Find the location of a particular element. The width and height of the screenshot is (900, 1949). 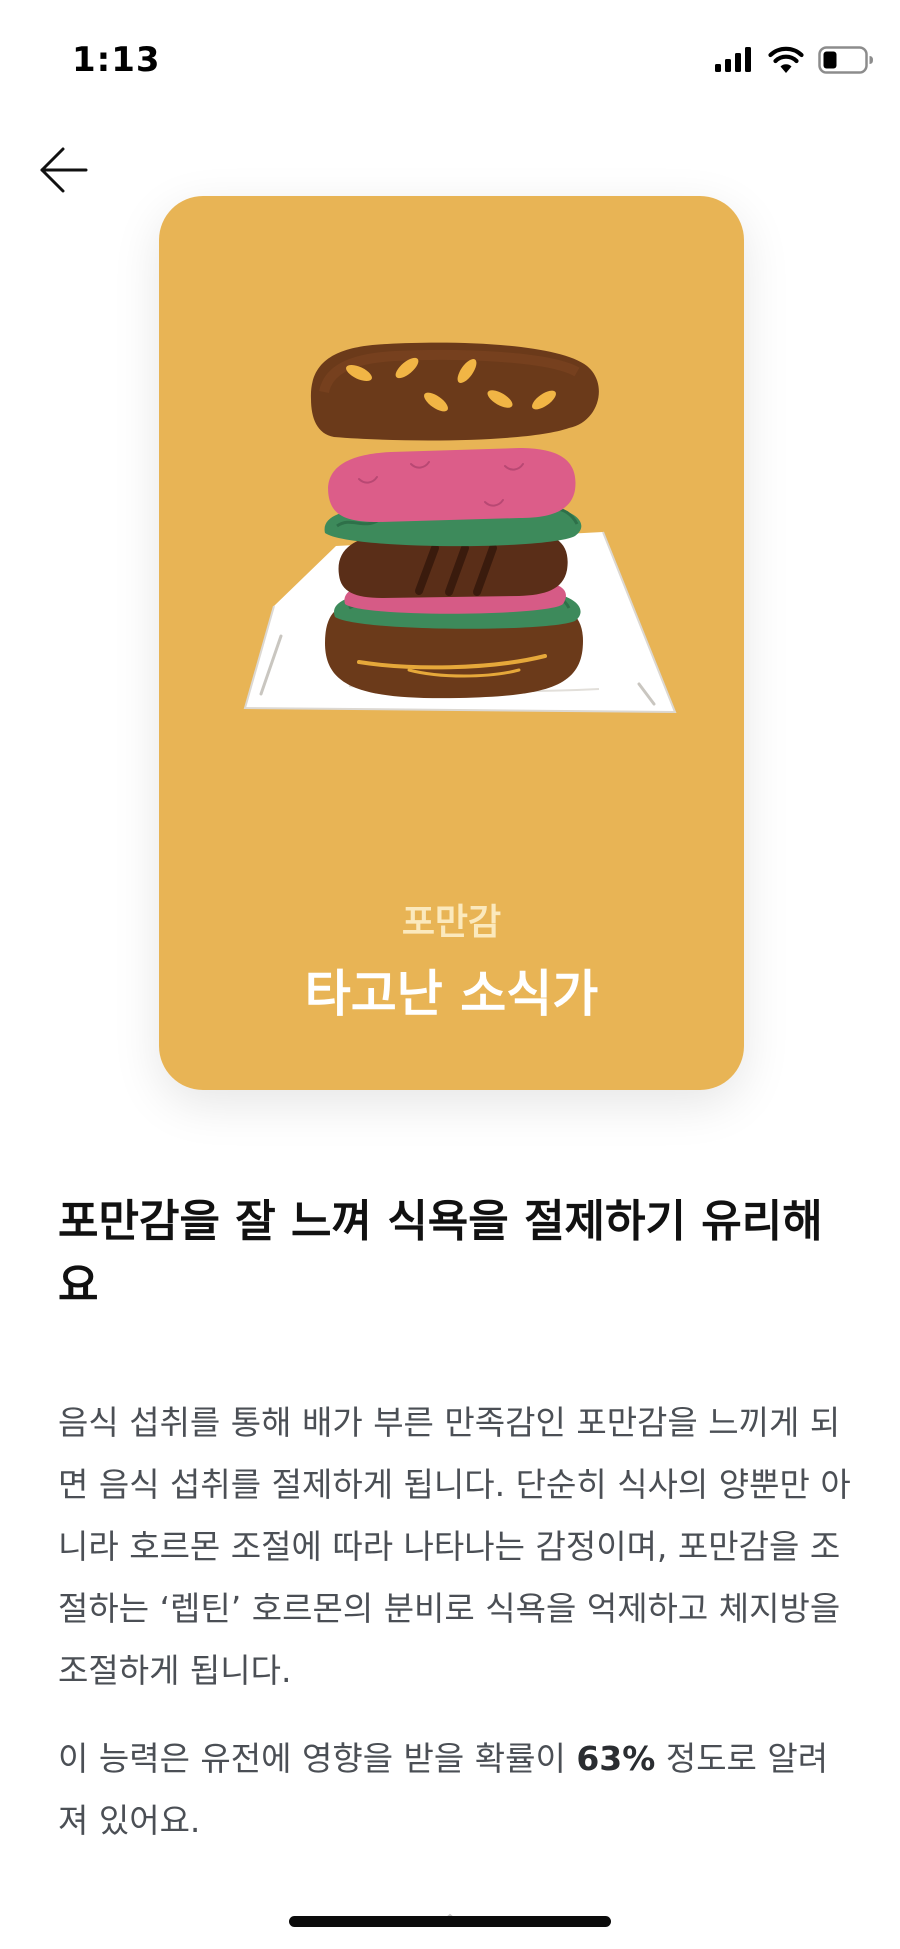

status-time: 1:13 is located at coordinates (116, 60).